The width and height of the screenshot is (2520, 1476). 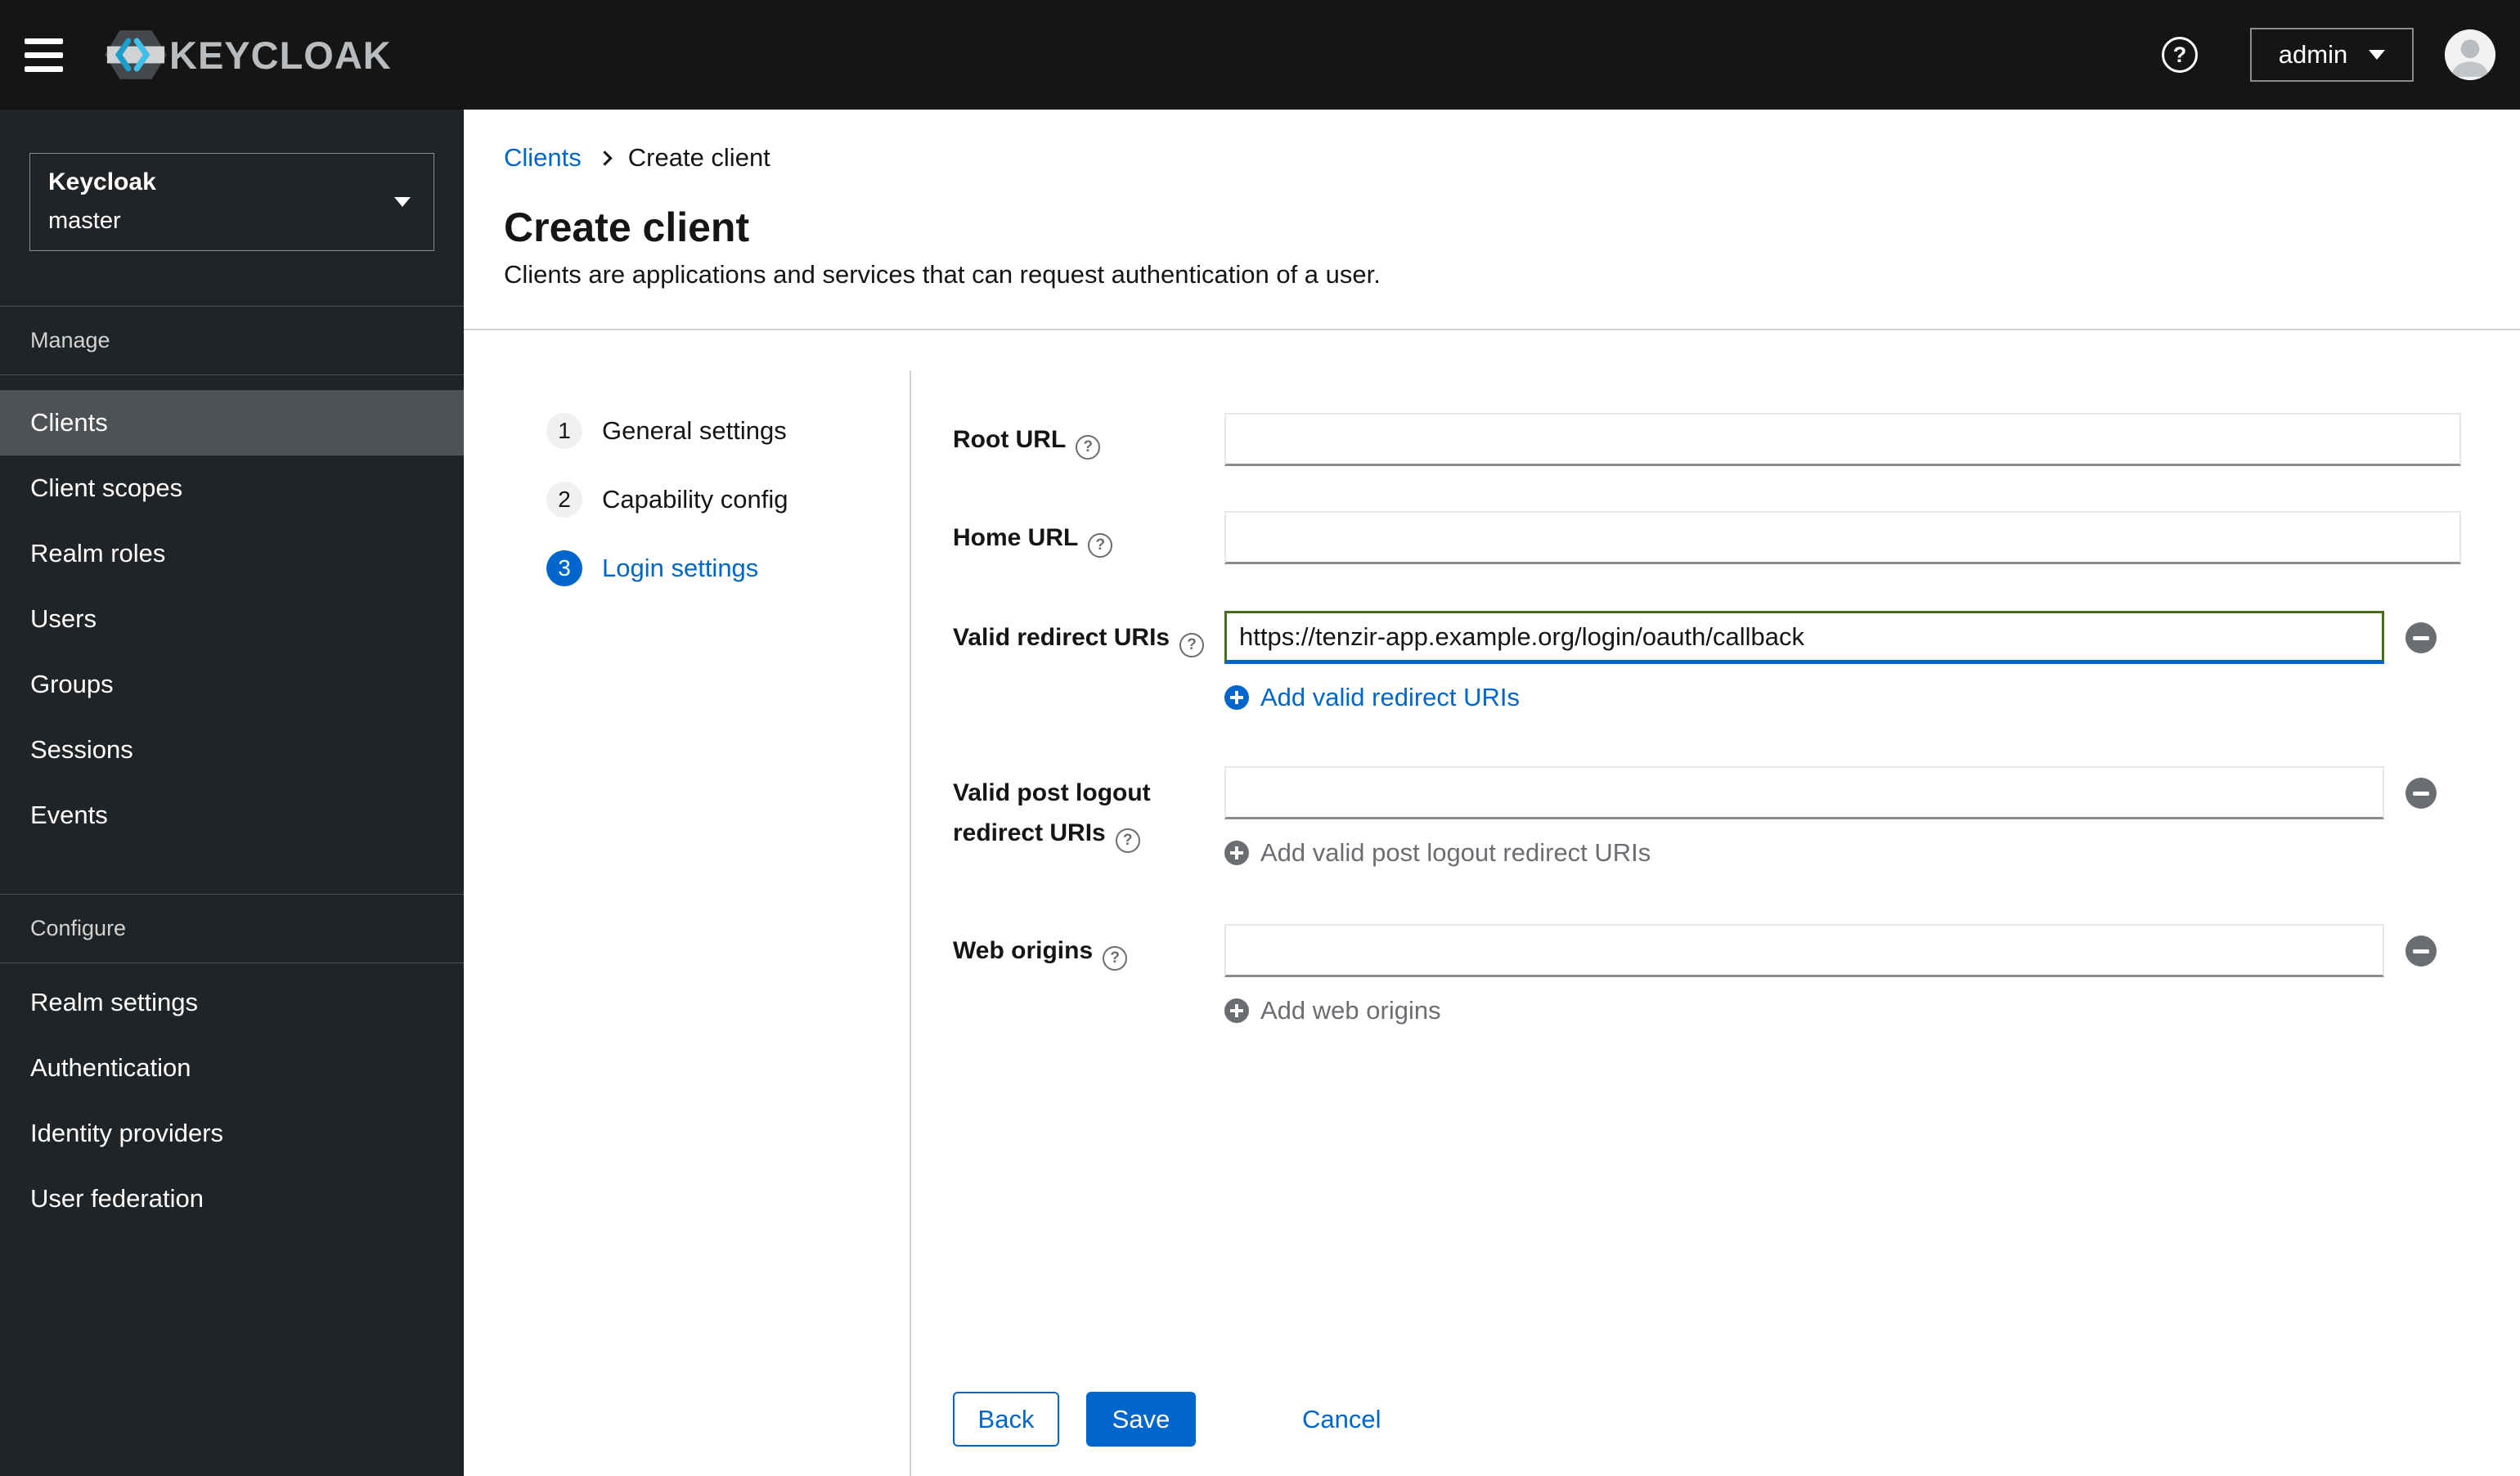 What do you see at coordinates (136, 55) in the screenshot?
I see `keycloak-hexagon-icon` at bounding box center [136, 55].